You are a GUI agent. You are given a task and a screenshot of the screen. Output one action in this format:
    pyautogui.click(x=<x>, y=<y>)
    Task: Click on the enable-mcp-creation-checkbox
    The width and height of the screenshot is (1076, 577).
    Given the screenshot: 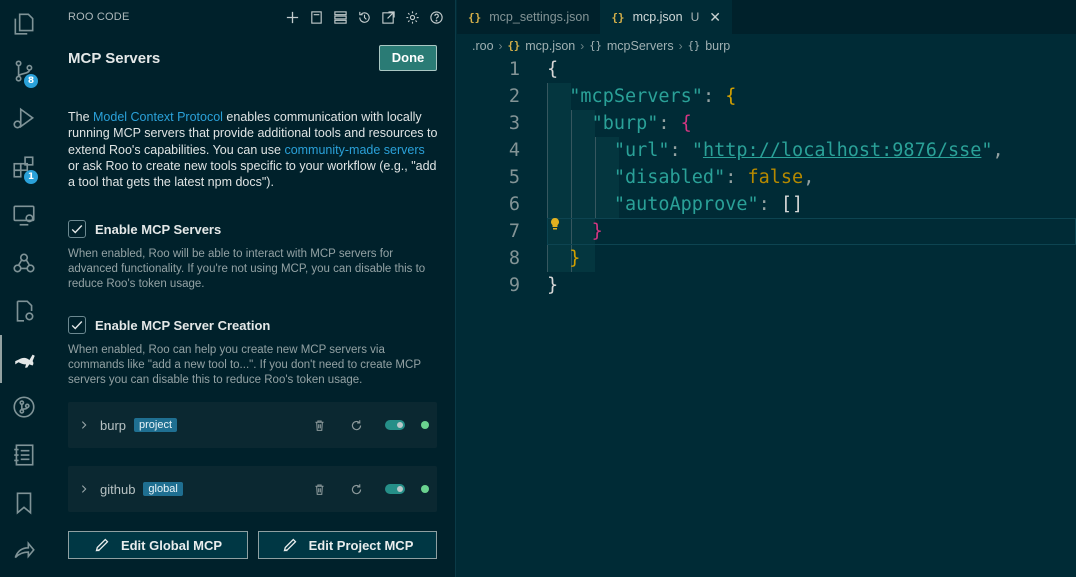 What is the action you would take?
    pyautogui.click(x=77, y=325)
    